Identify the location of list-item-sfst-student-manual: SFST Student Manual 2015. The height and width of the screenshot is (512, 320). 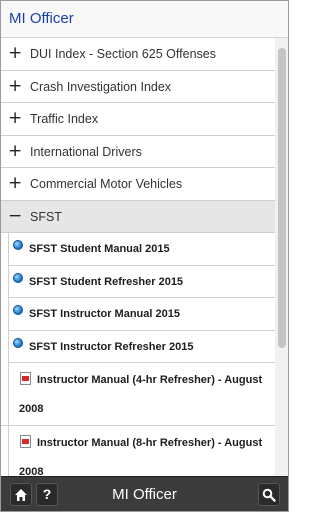
(141, 249).